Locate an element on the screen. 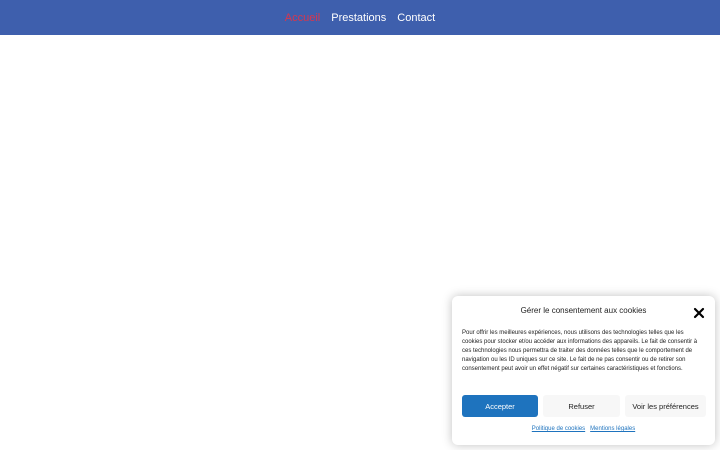  nav-item-prestations: Prestations is located at coordinates (358, 18).